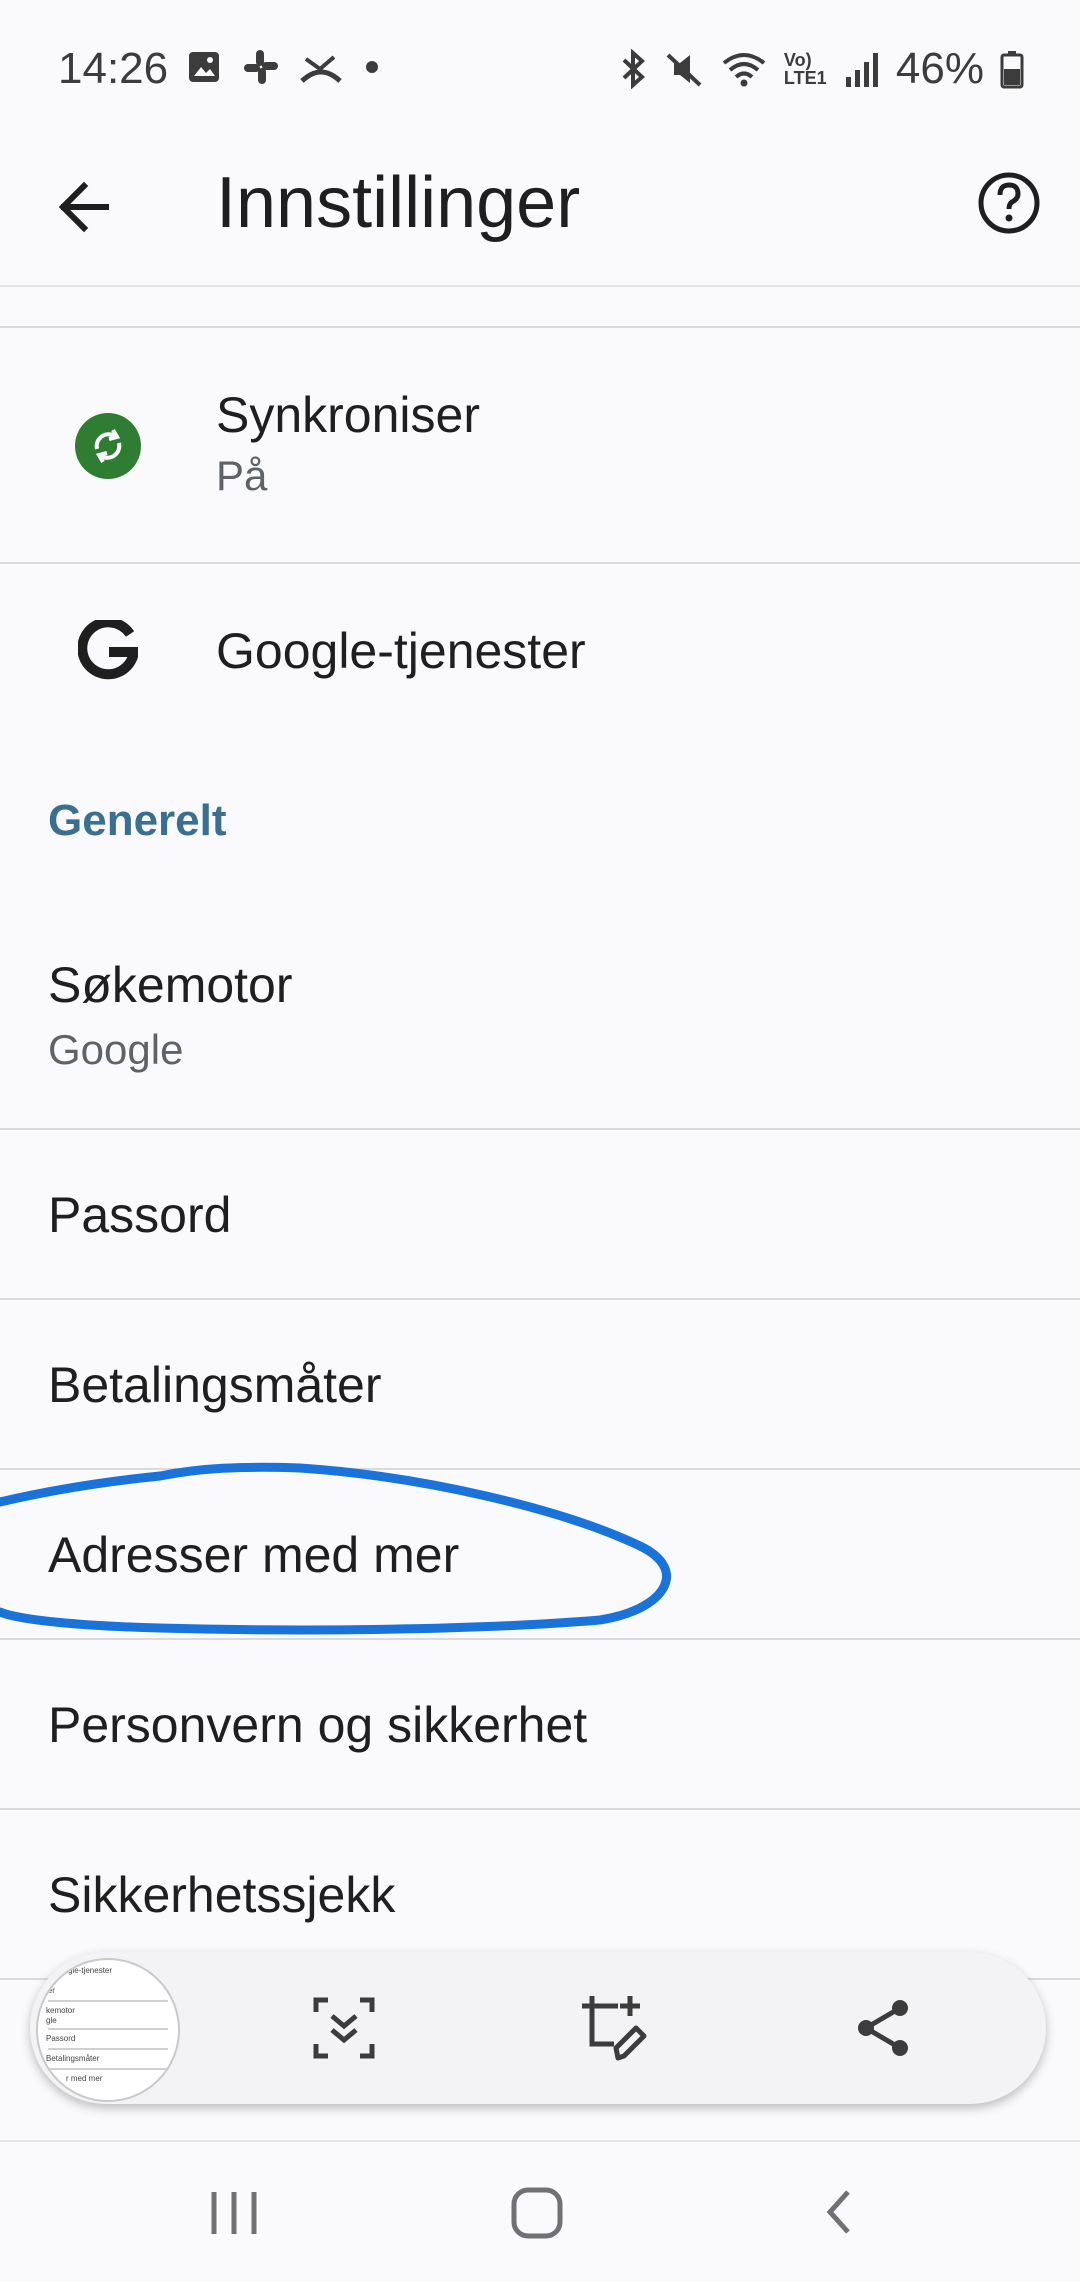  Describe the element at coordinates (90, 1970) in the screenshot. I see `thumbnail-text: gle-tjenester` at that location.